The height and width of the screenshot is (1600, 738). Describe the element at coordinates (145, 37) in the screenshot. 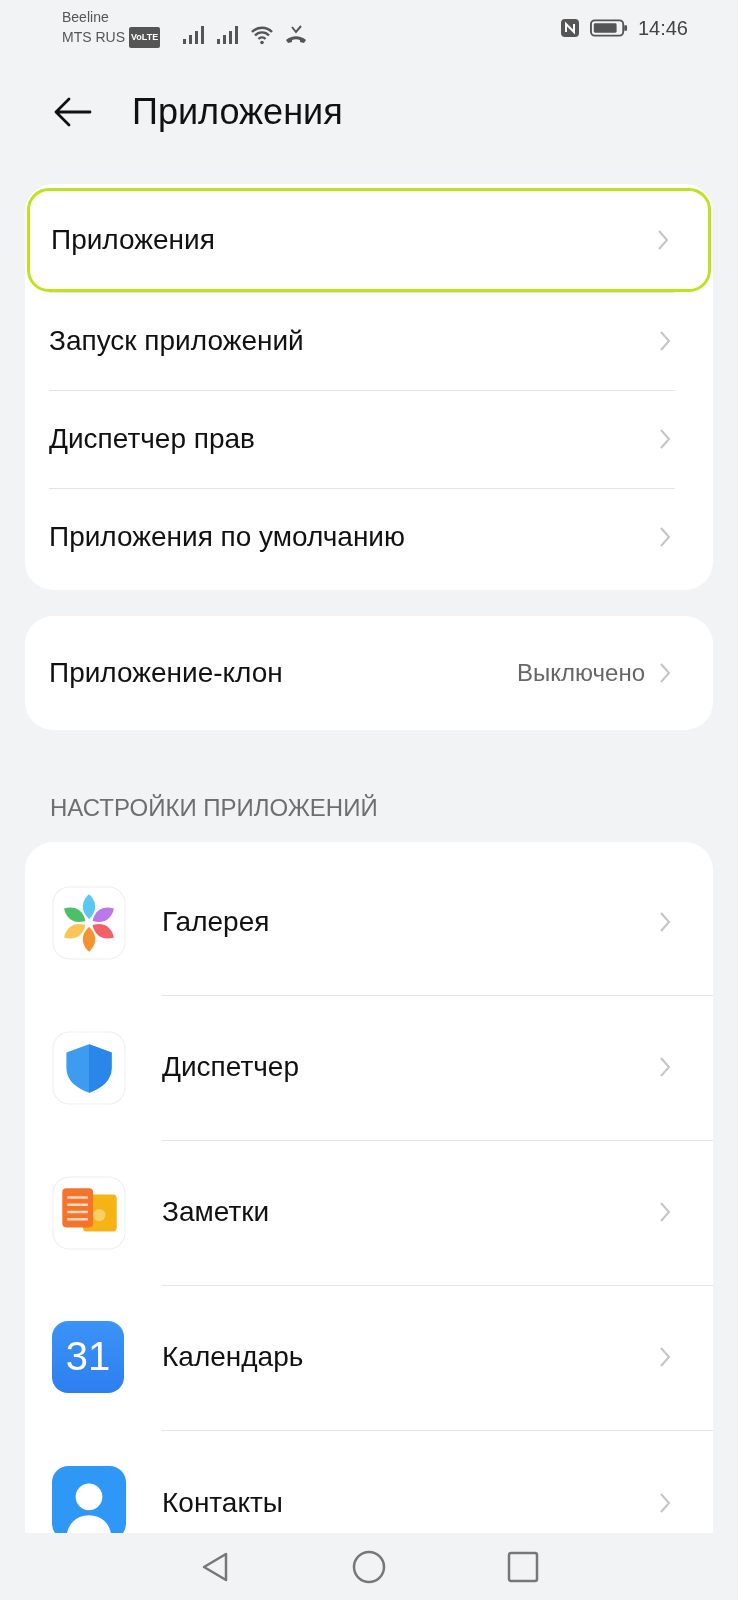

I see `volte-badge: VoLTE` at that location.